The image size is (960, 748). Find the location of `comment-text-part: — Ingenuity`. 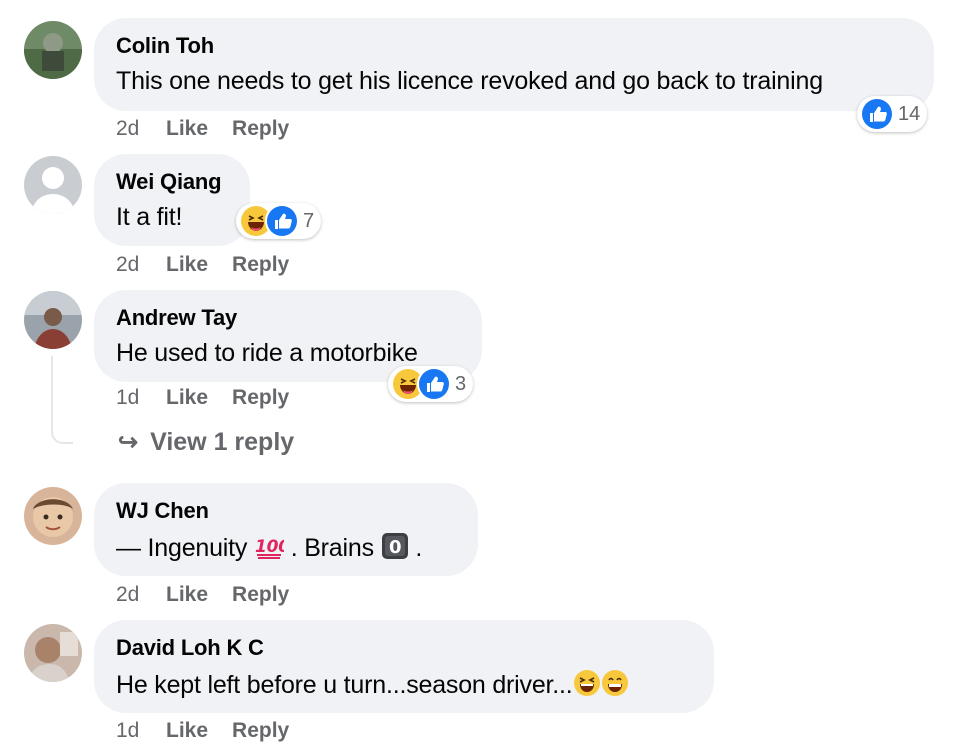

comment-text-part: — Ingenuity is located at coordinates (185, 548).